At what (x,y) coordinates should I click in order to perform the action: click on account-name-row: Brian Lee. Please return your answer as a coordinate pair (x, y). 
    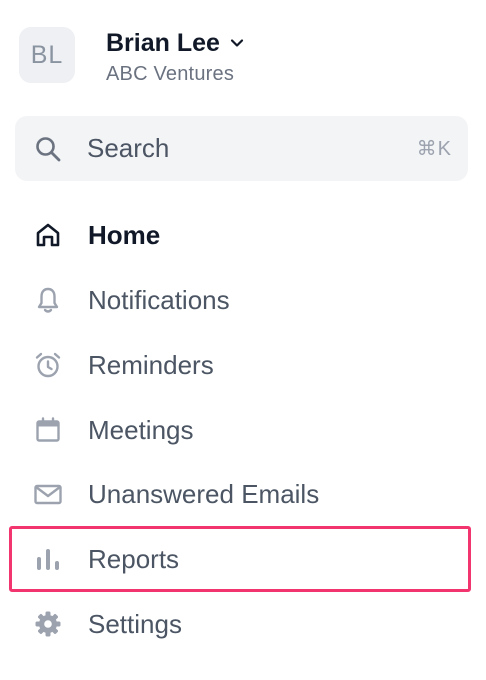
    Looking at the image, I should click on (175, 43).